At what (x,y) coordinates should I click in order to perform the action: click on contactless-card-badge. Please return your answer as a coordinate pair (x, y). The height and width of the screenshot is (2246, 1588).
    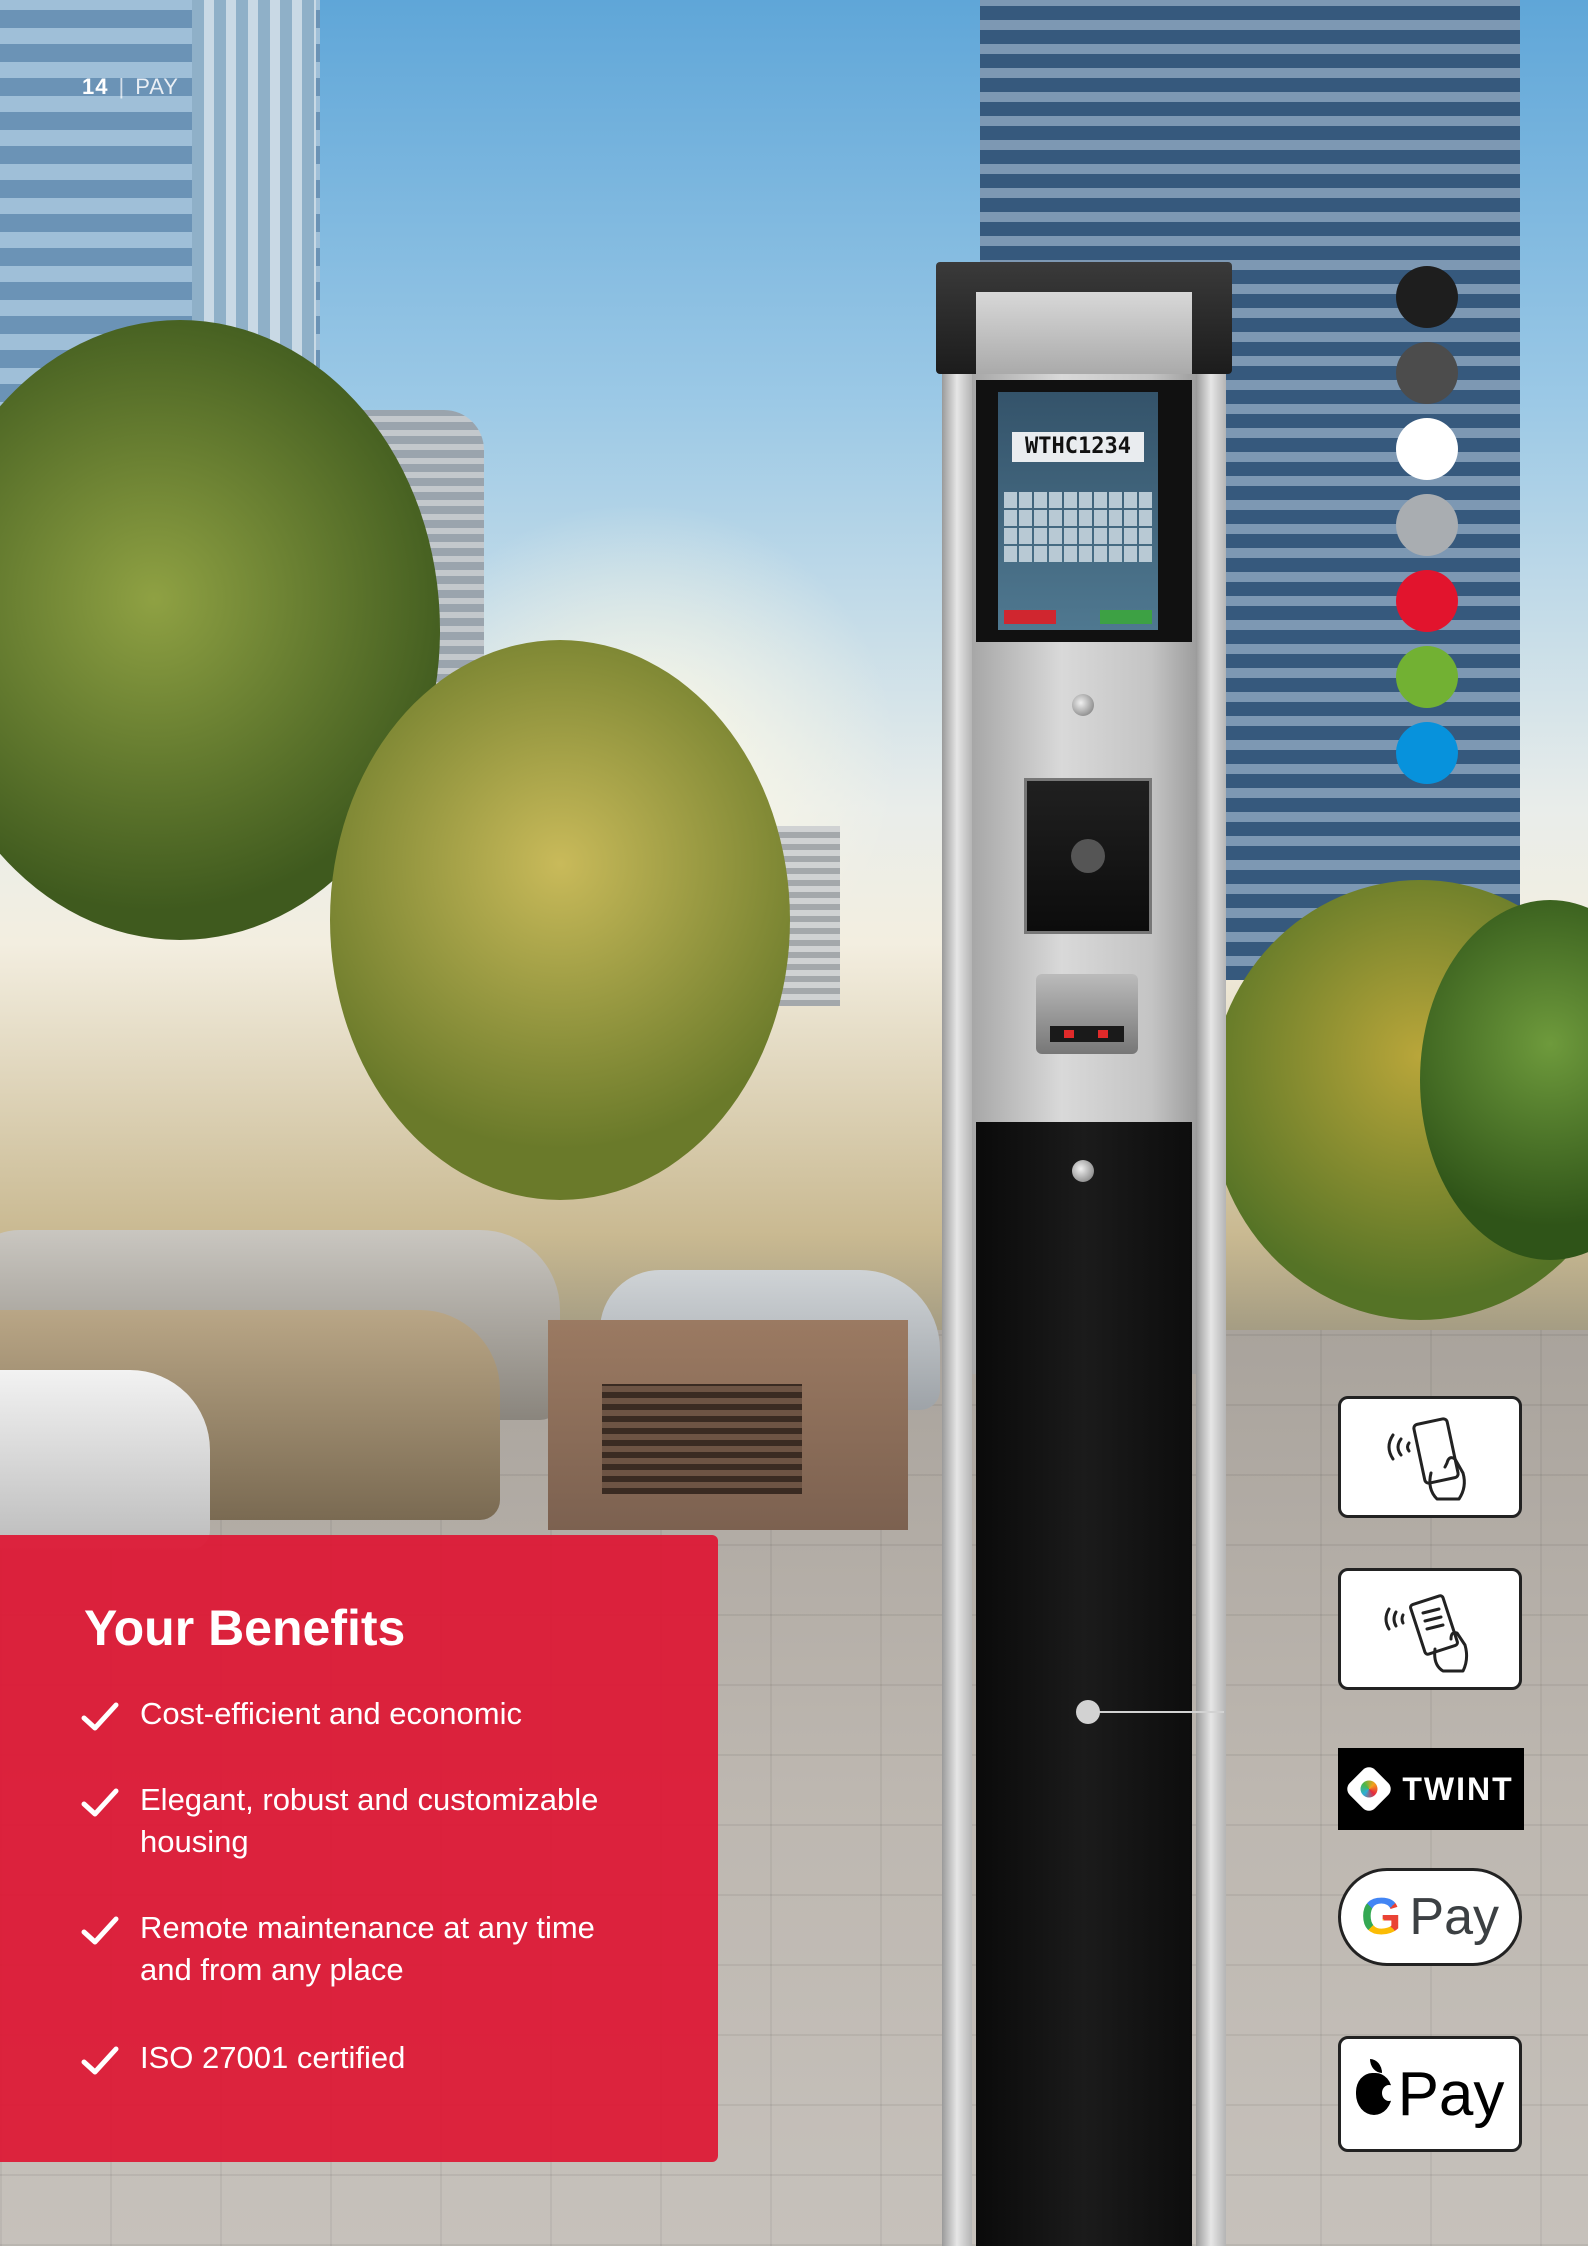
    Looking at the image, I should click on (1430, 1629).